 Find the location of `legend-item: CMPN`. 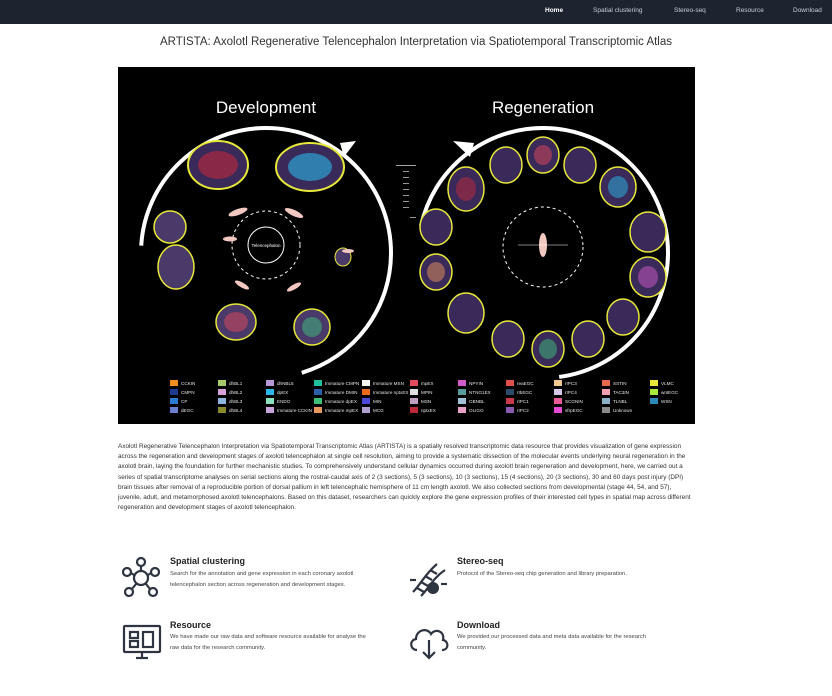

legend-item: CMPN is located at coordinates (182, 392).